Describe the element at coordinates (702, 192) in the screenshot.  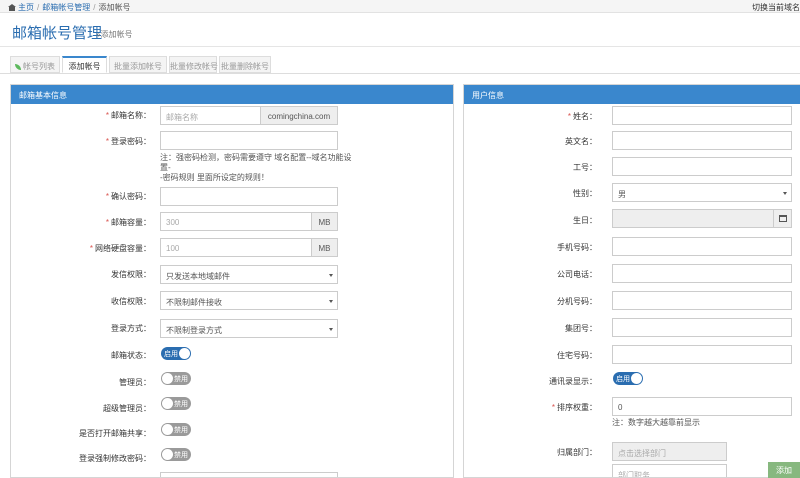
I see `gender-select: 男` at that location.